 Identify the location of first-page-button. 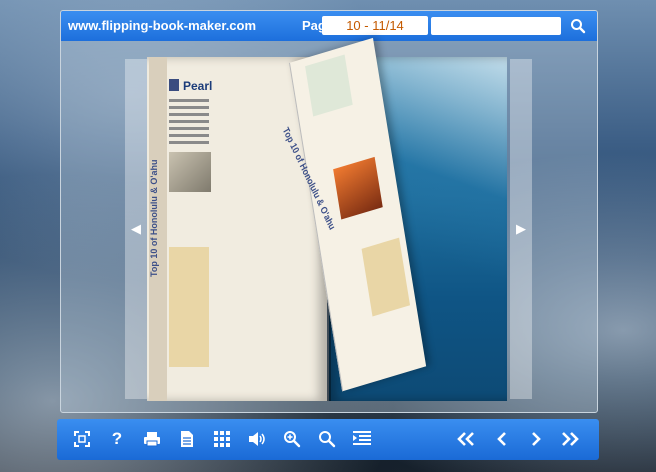
(466, 439).